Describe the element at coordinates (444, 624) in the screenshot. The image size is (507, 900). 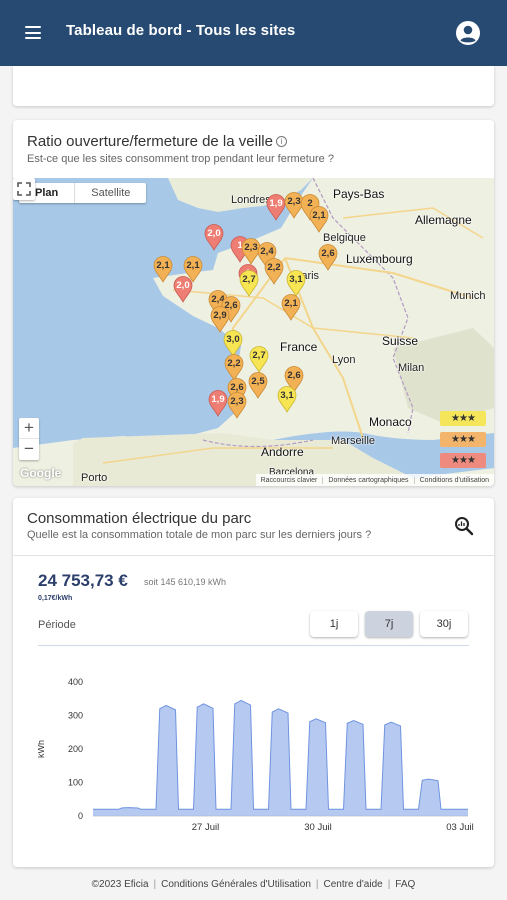
I see `period-30j-button: 30j` at that location.